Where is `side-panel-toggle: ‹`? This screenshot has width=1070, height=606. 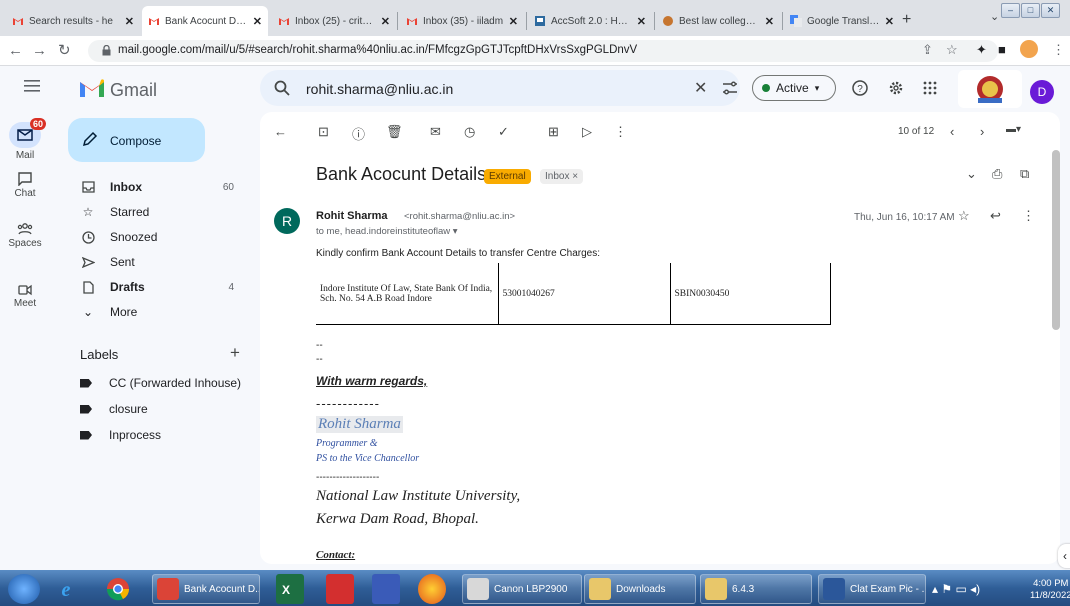 side-panel-toggle: ‹ is located at coordinates (1064, 556).